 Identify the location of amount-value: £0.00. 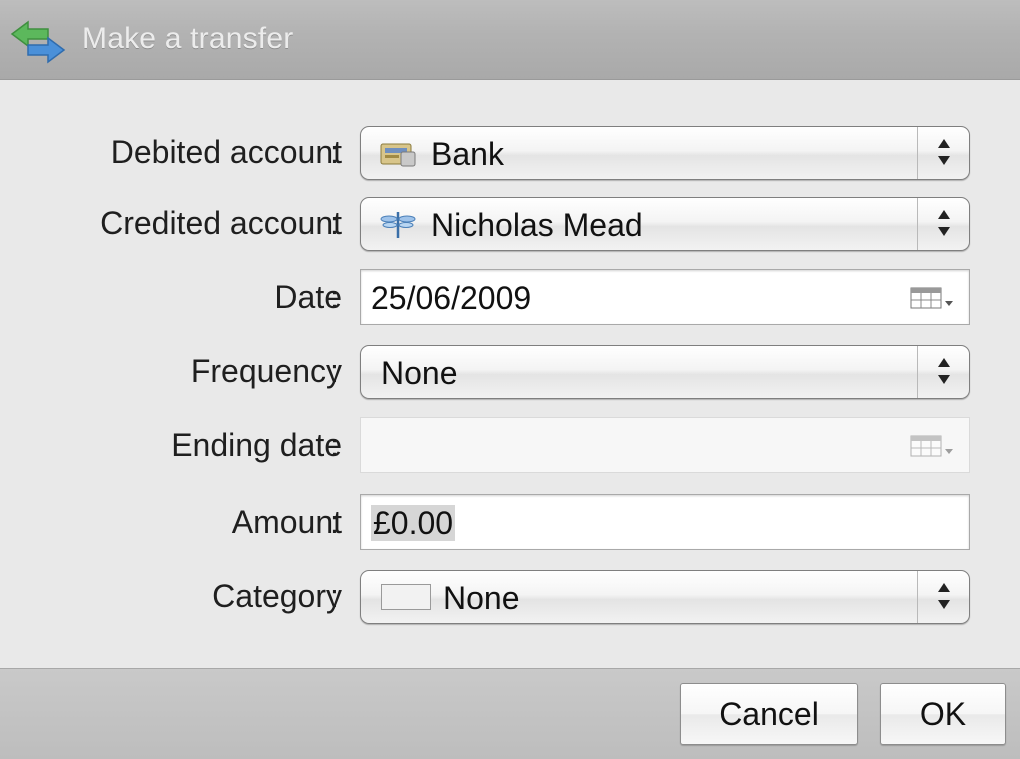
(413, 523).